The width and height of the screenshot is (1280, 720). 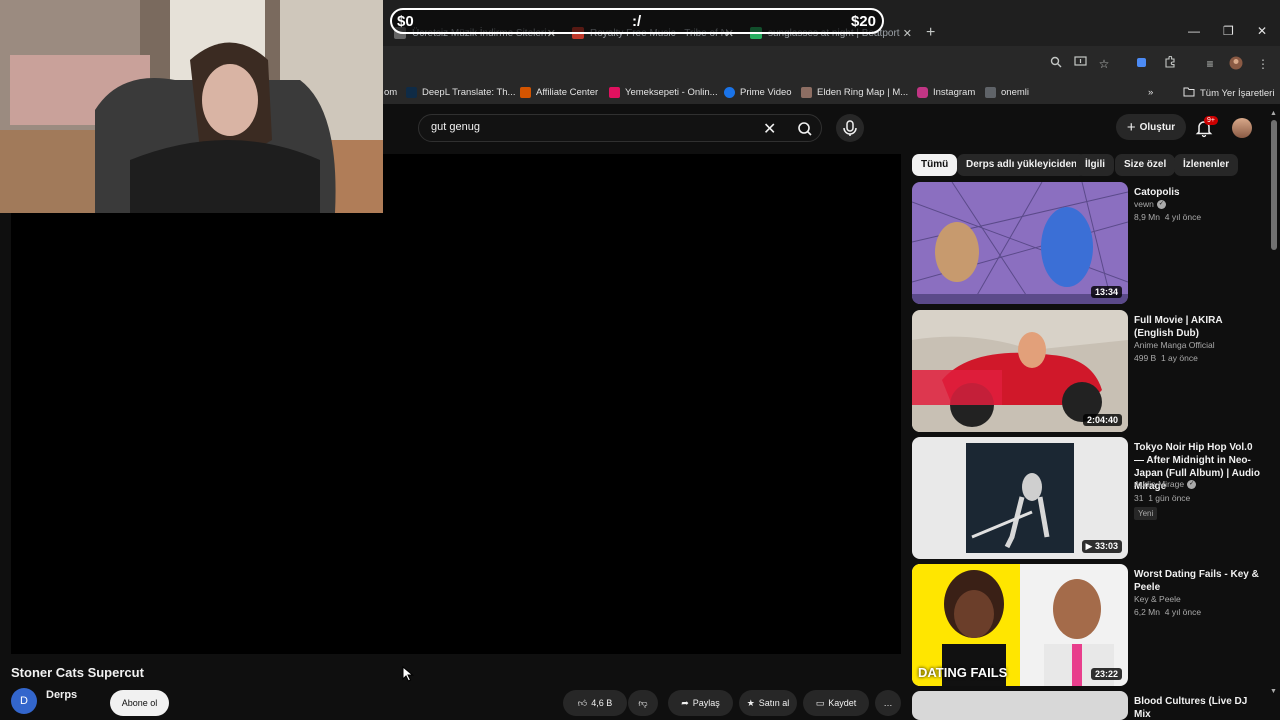 What do you see at coordinates (1080, 64) in the screenshot?
I see `install-app-icon` at bounding box center [1080, 64].